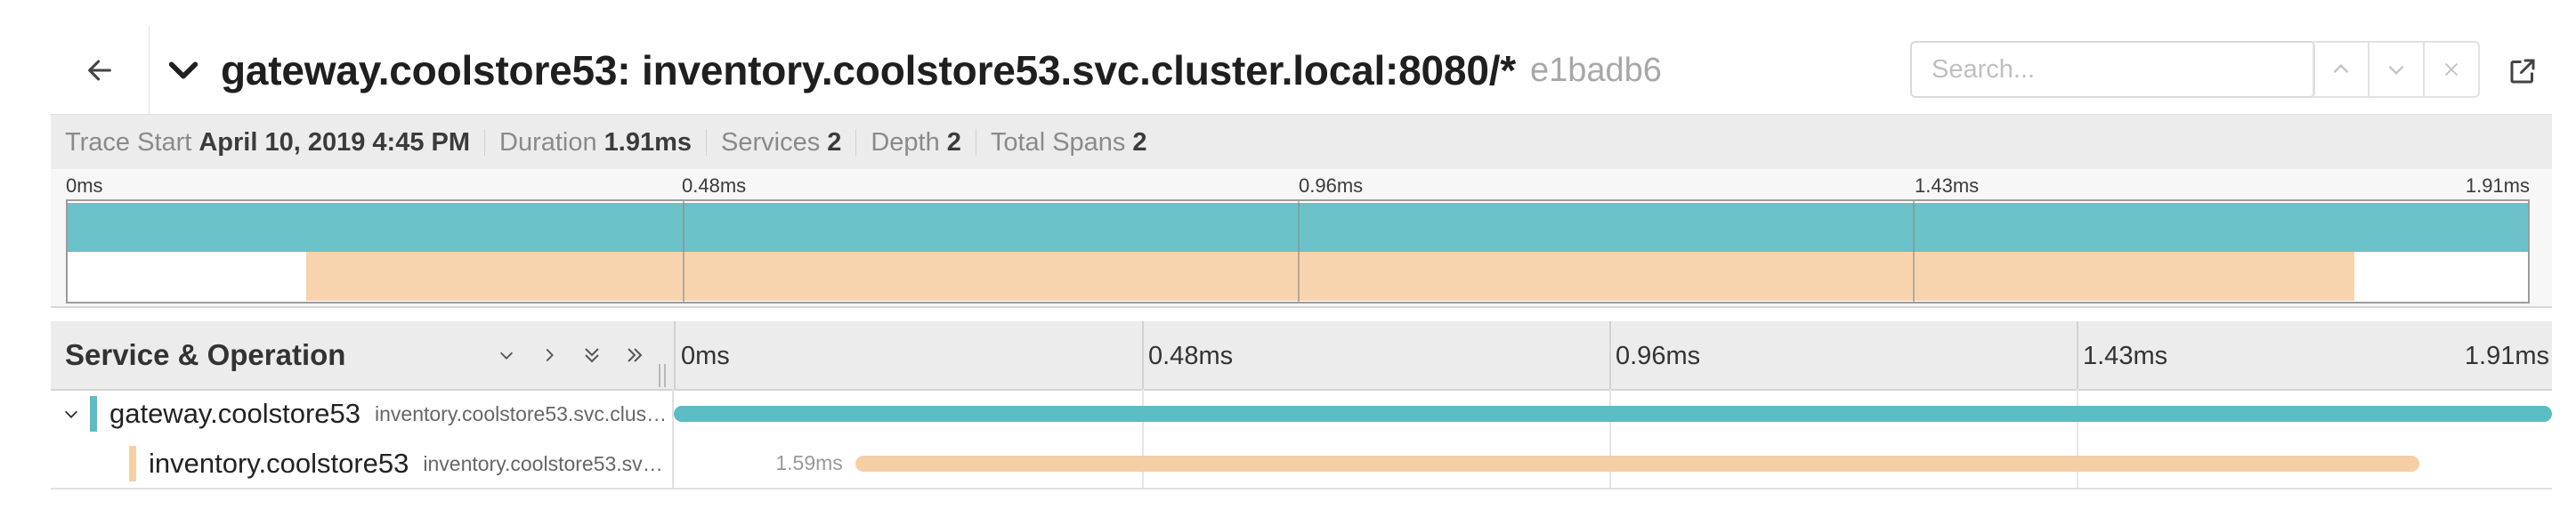 The height and width of the screenshot is (526, 2576). I want to click on trace-id: e1badb6, so click(1596, 70).